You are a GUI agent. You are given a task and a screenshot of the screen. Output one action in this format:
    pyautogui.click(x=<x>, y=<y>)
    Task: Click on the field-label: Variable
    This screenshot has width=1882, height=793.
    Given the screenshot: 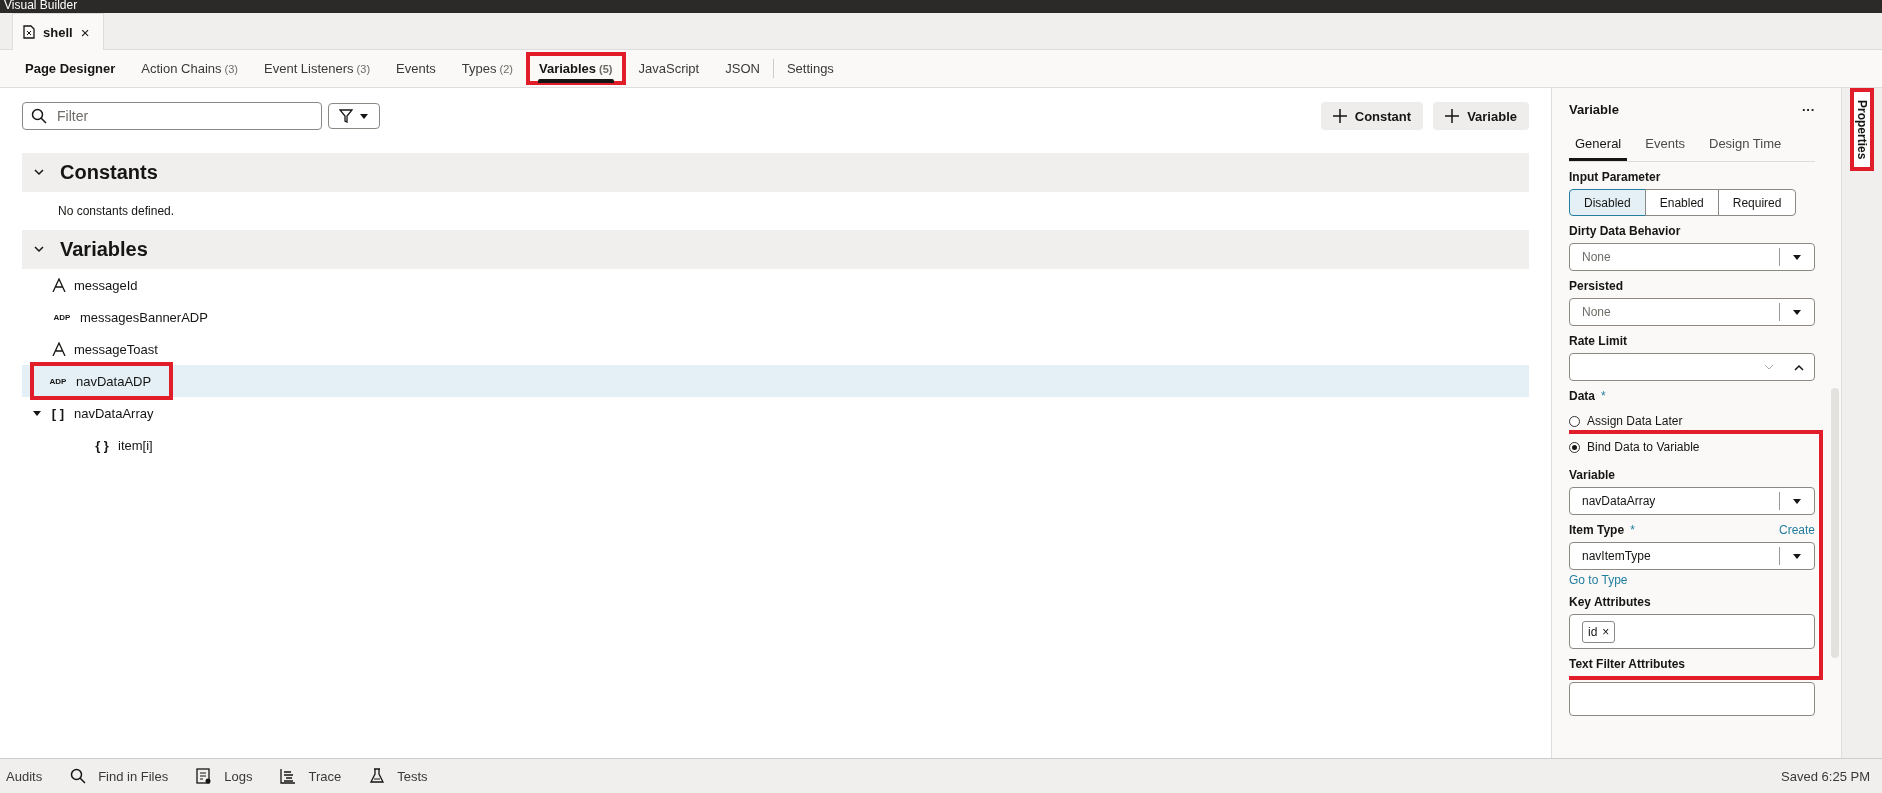 What is the action you would take?
    pyautogui.click(x=1592, y=475)
    